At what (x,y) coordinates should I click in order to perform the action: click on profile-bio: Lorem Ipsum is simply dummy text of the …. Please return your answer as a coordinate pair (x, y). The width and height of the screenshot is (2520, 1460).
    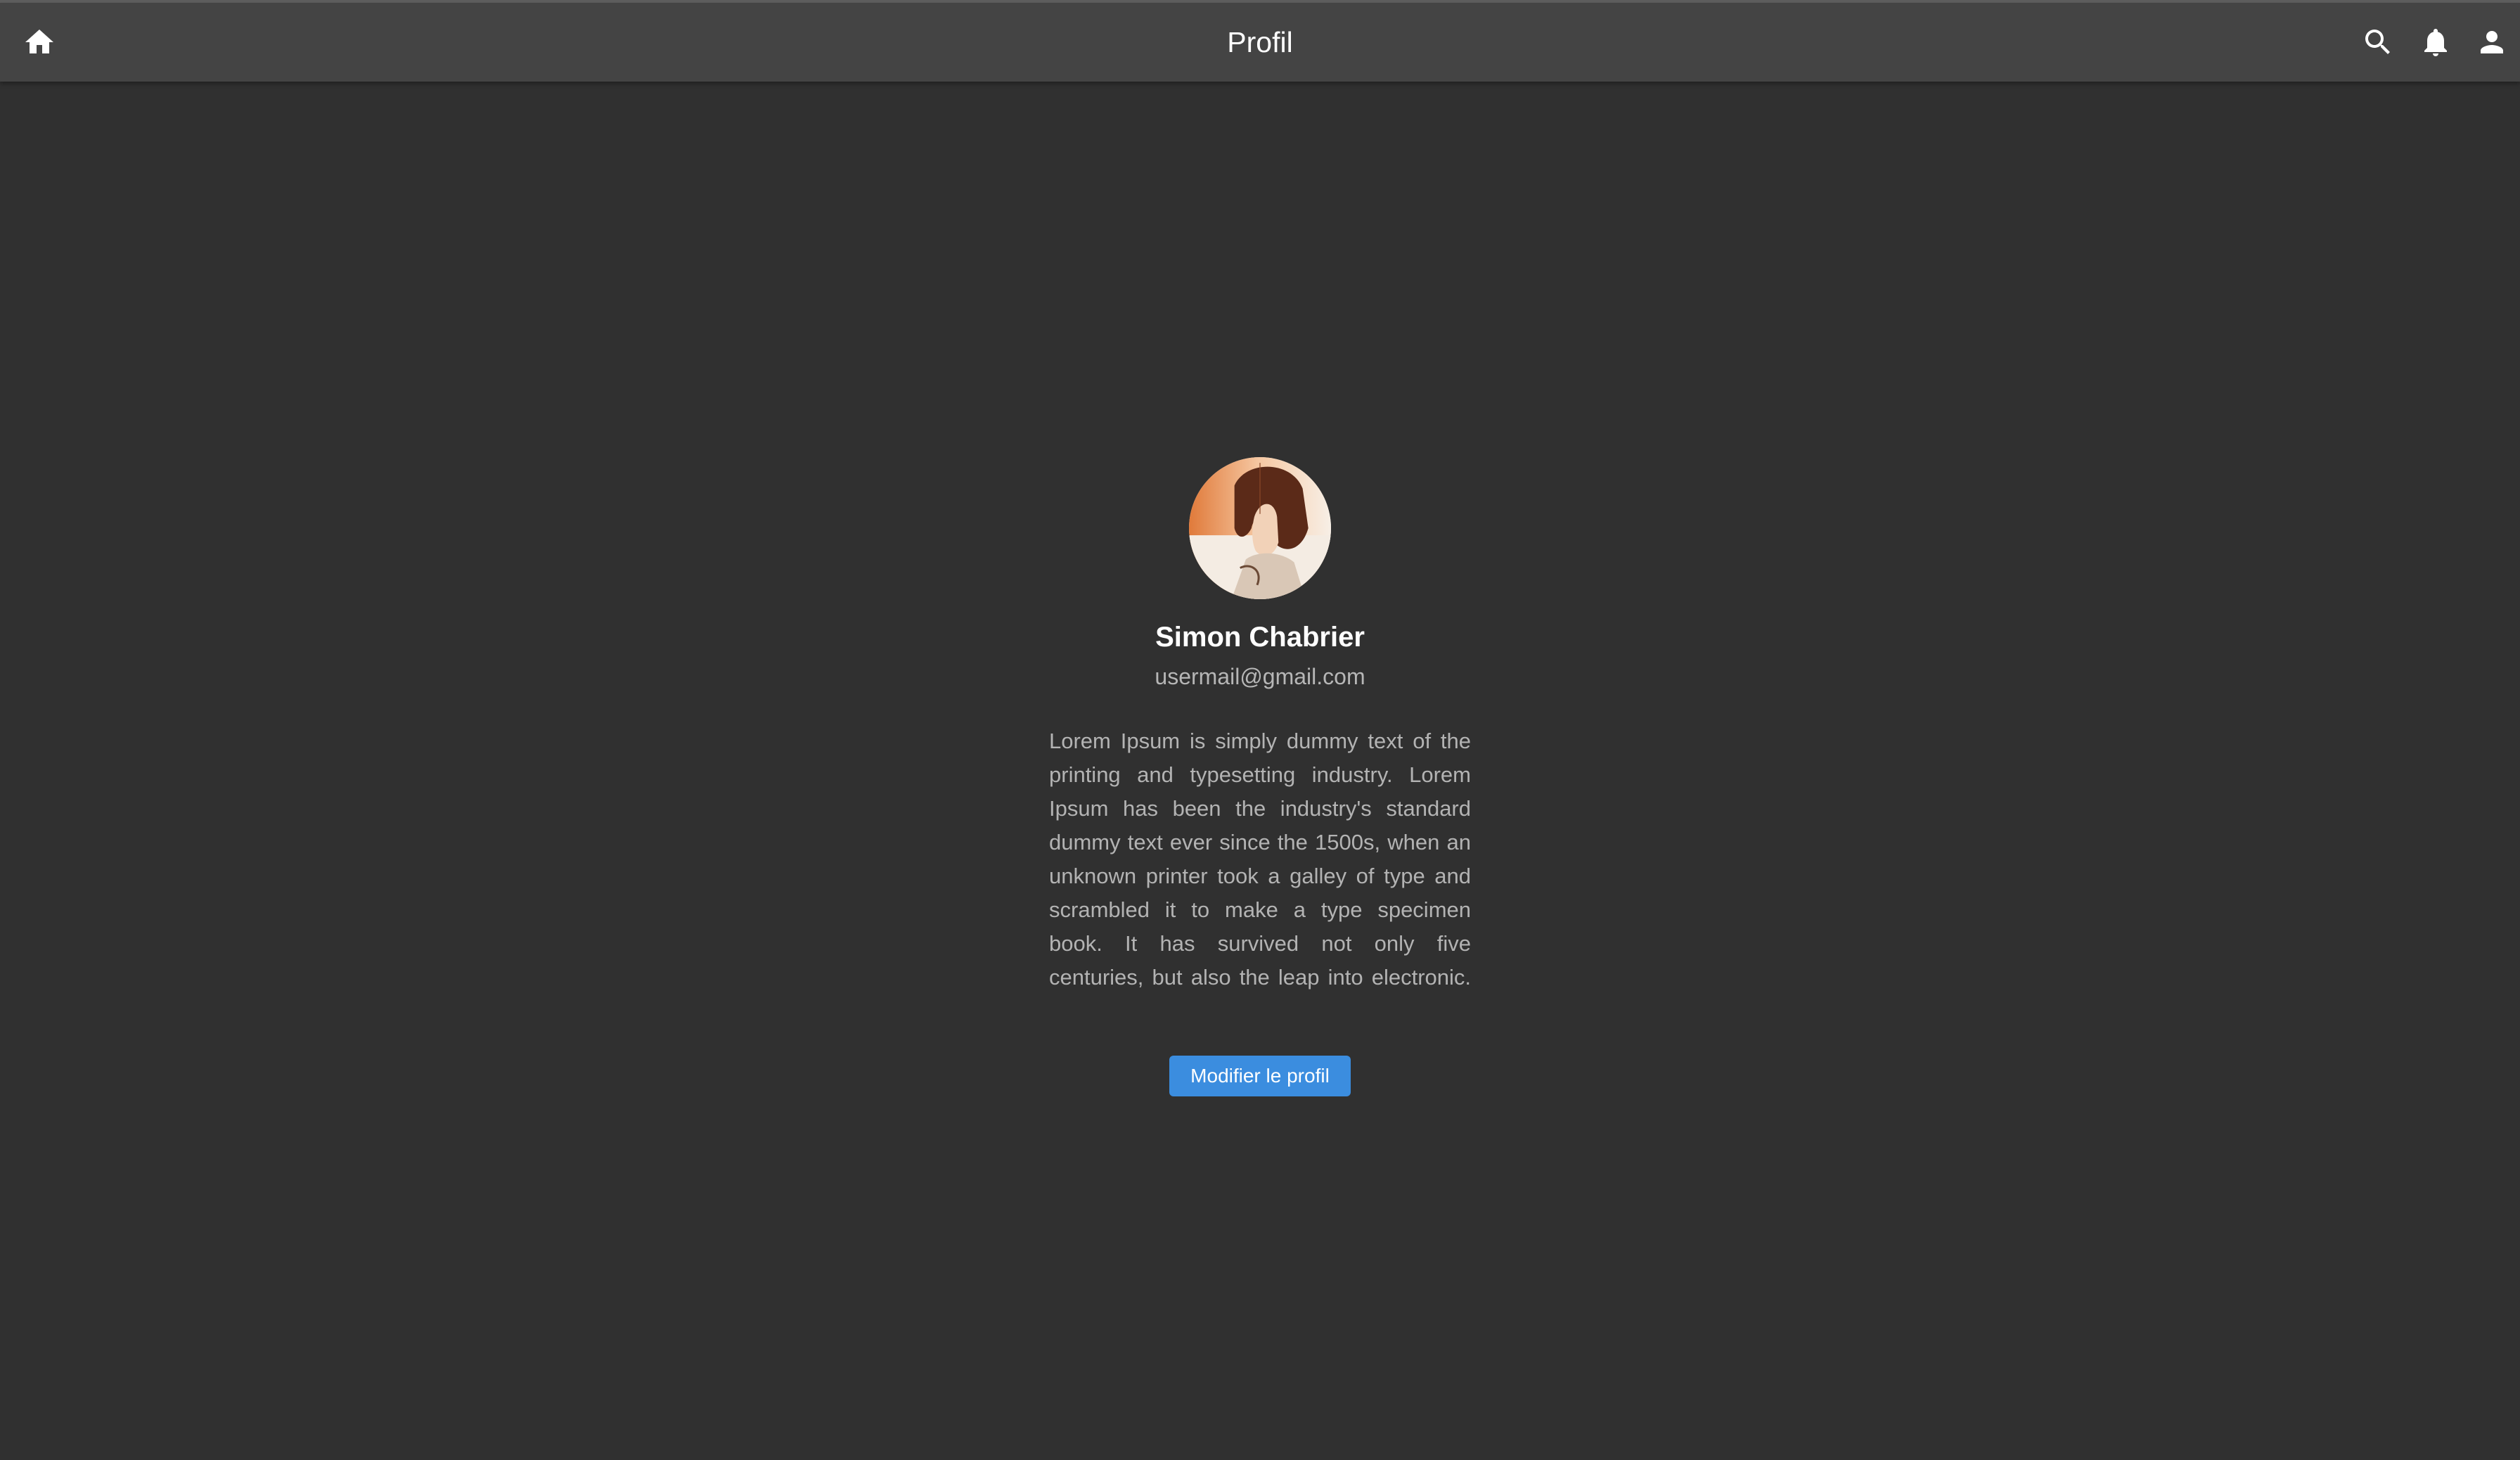
    Looking at the image, I should click on (1260, 859).